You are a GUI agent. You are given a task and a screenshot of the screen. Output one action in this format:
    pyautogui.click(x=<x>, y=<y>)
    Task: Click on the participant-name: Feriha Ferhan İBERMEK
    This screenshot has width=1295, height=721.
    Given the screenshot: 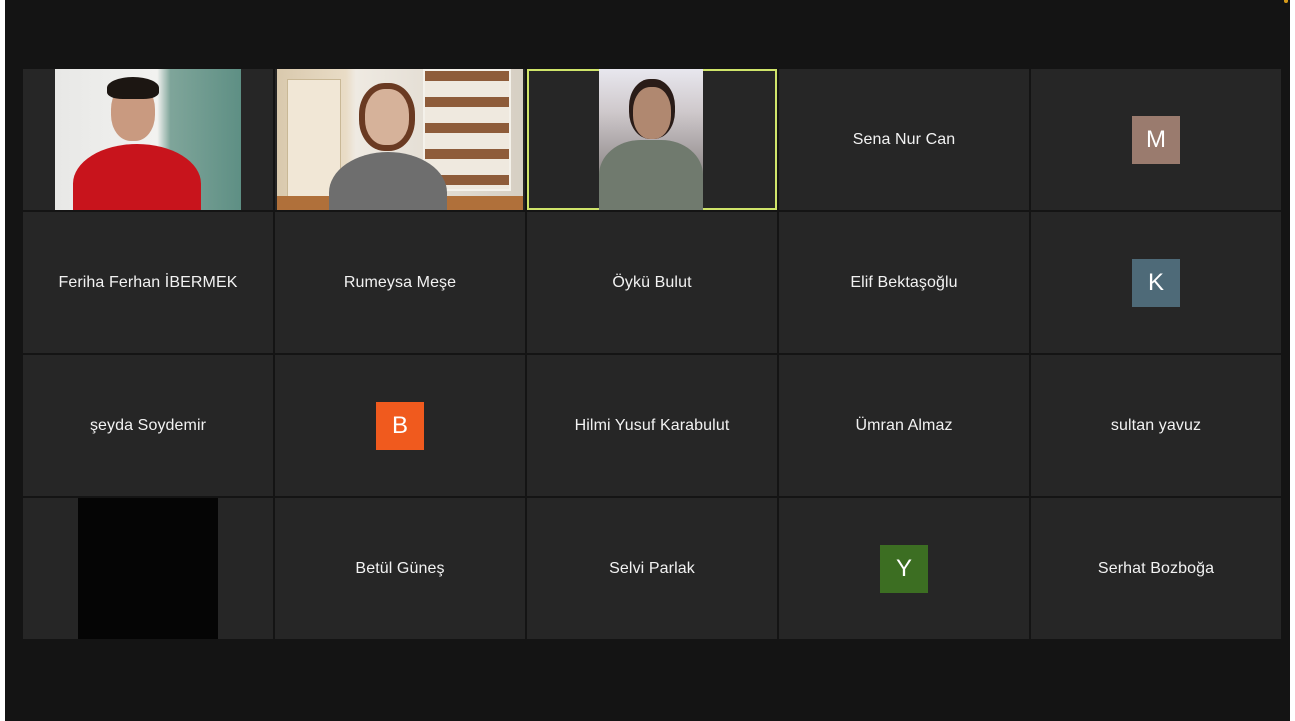 What is the action you would take?
    pyautogui.click(x=148, y=282)
    